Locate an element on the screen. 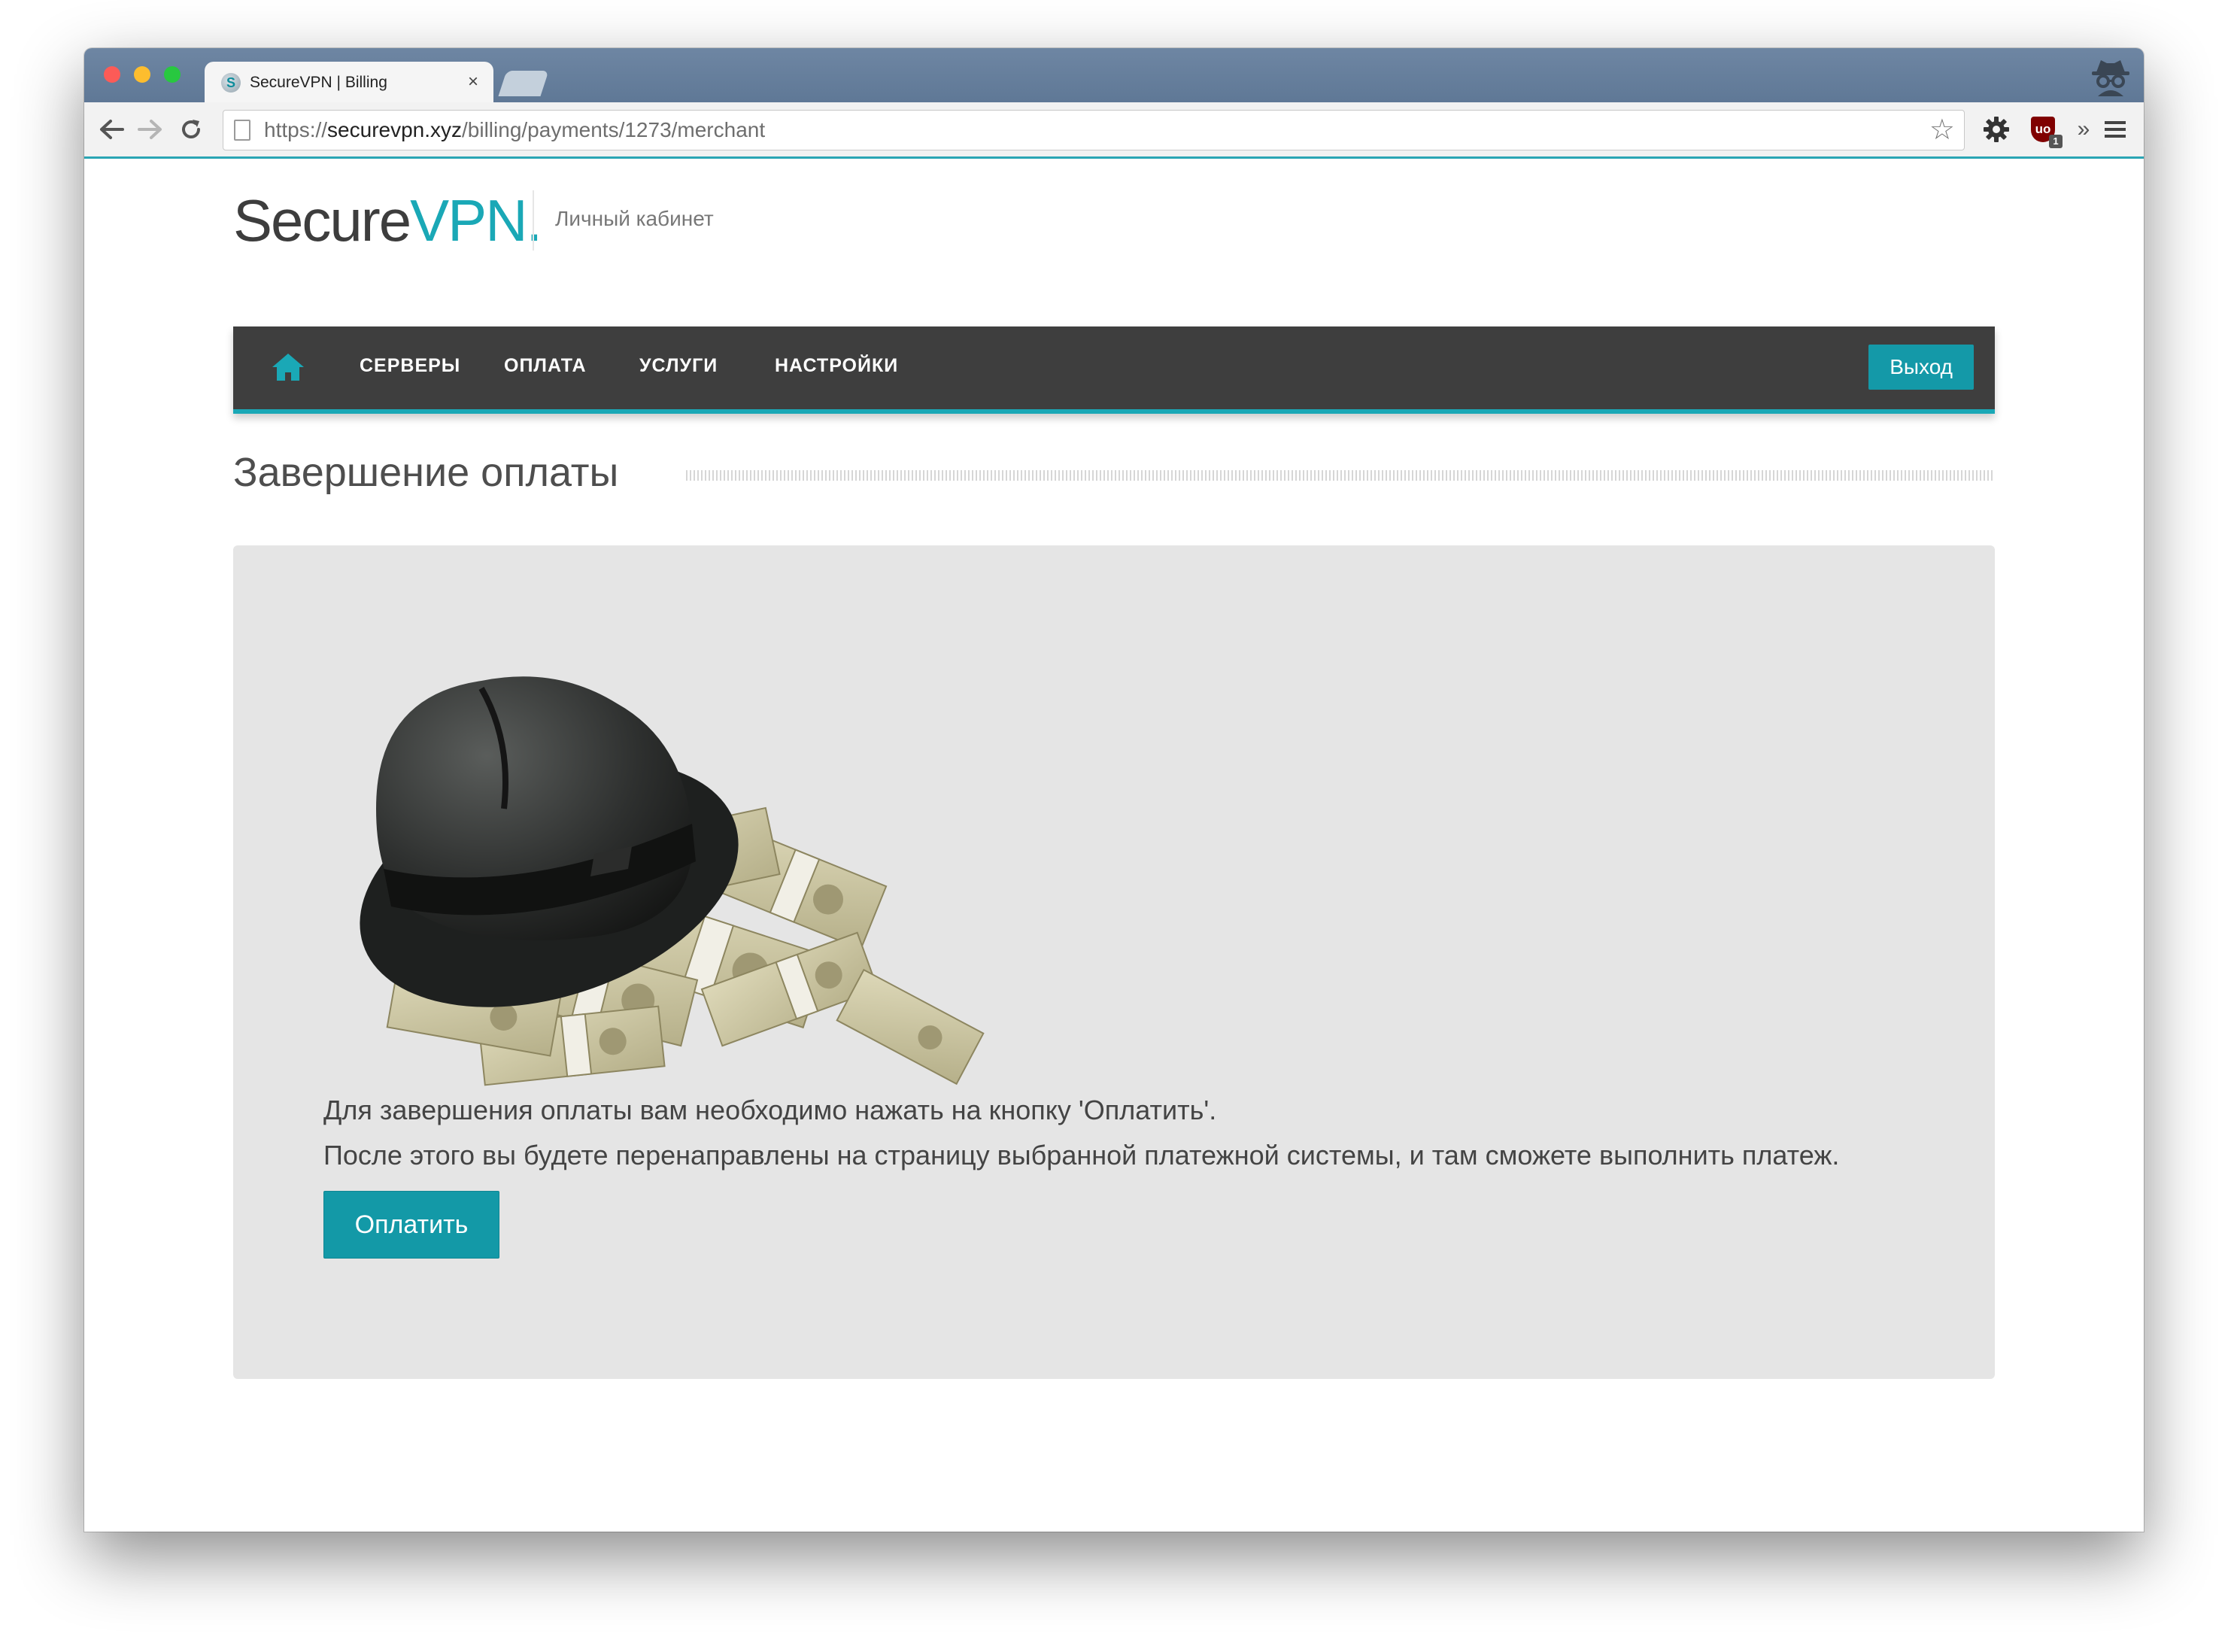  nav-item-servers: СЕРВЕРЫ is located at coordinates (410, 366).